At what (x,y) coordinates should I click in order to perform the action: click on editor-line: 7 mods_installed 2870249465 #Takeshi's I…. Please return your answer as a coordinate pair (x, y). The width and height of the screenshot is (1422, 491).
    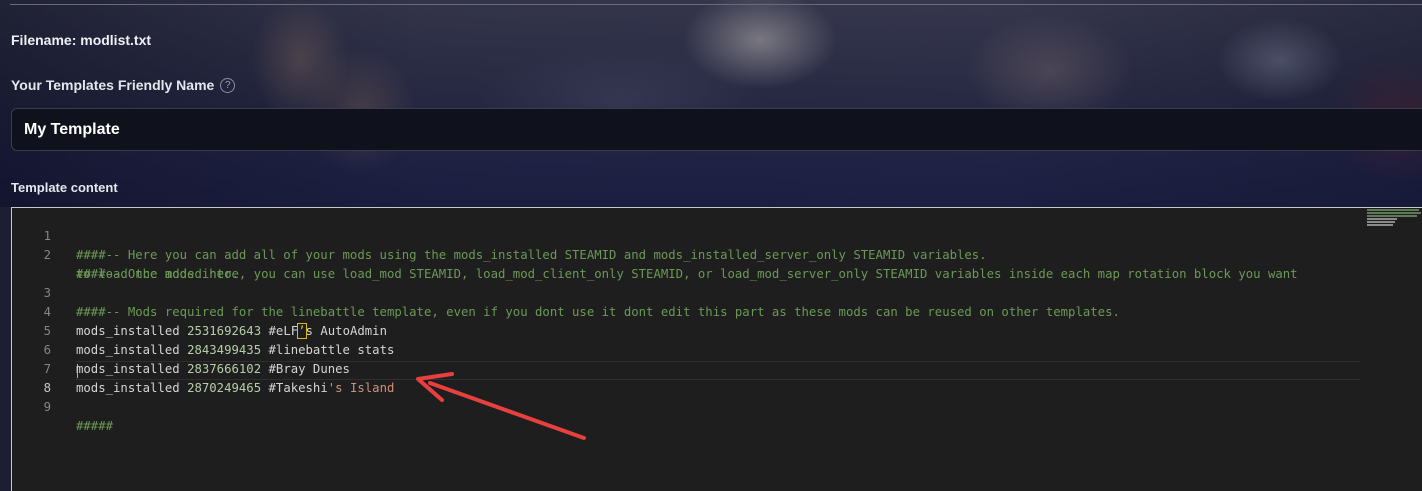
    Looking at the image, I should click on (203, 368).